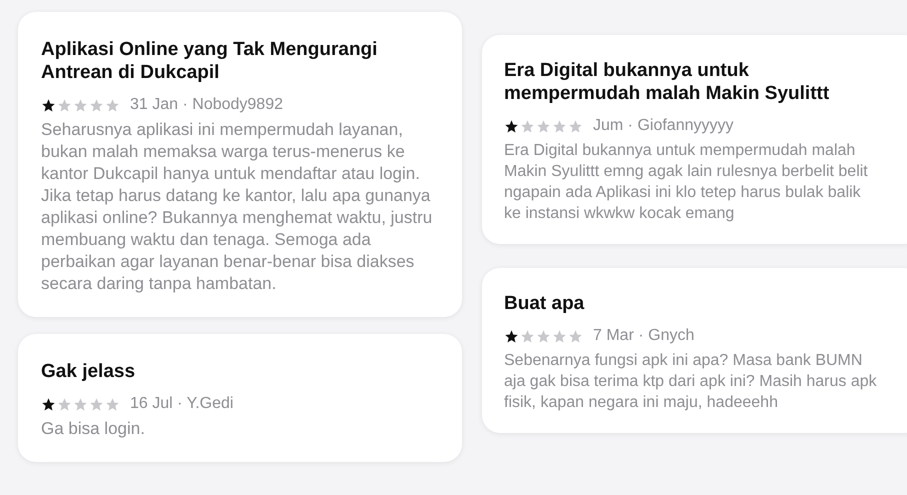  What do you see at coordinates (686, 182) in the screenshot?
I see `review-text: Era Digital bukannya untuk mempermudah malah Makin Syulittt emng agak lain rulesnya berbelit belit ngapain ada Aplikasi ini klo tetep harus bulak balik ke instansi wkwkw kocak emang` at bounding box center [686, 182].